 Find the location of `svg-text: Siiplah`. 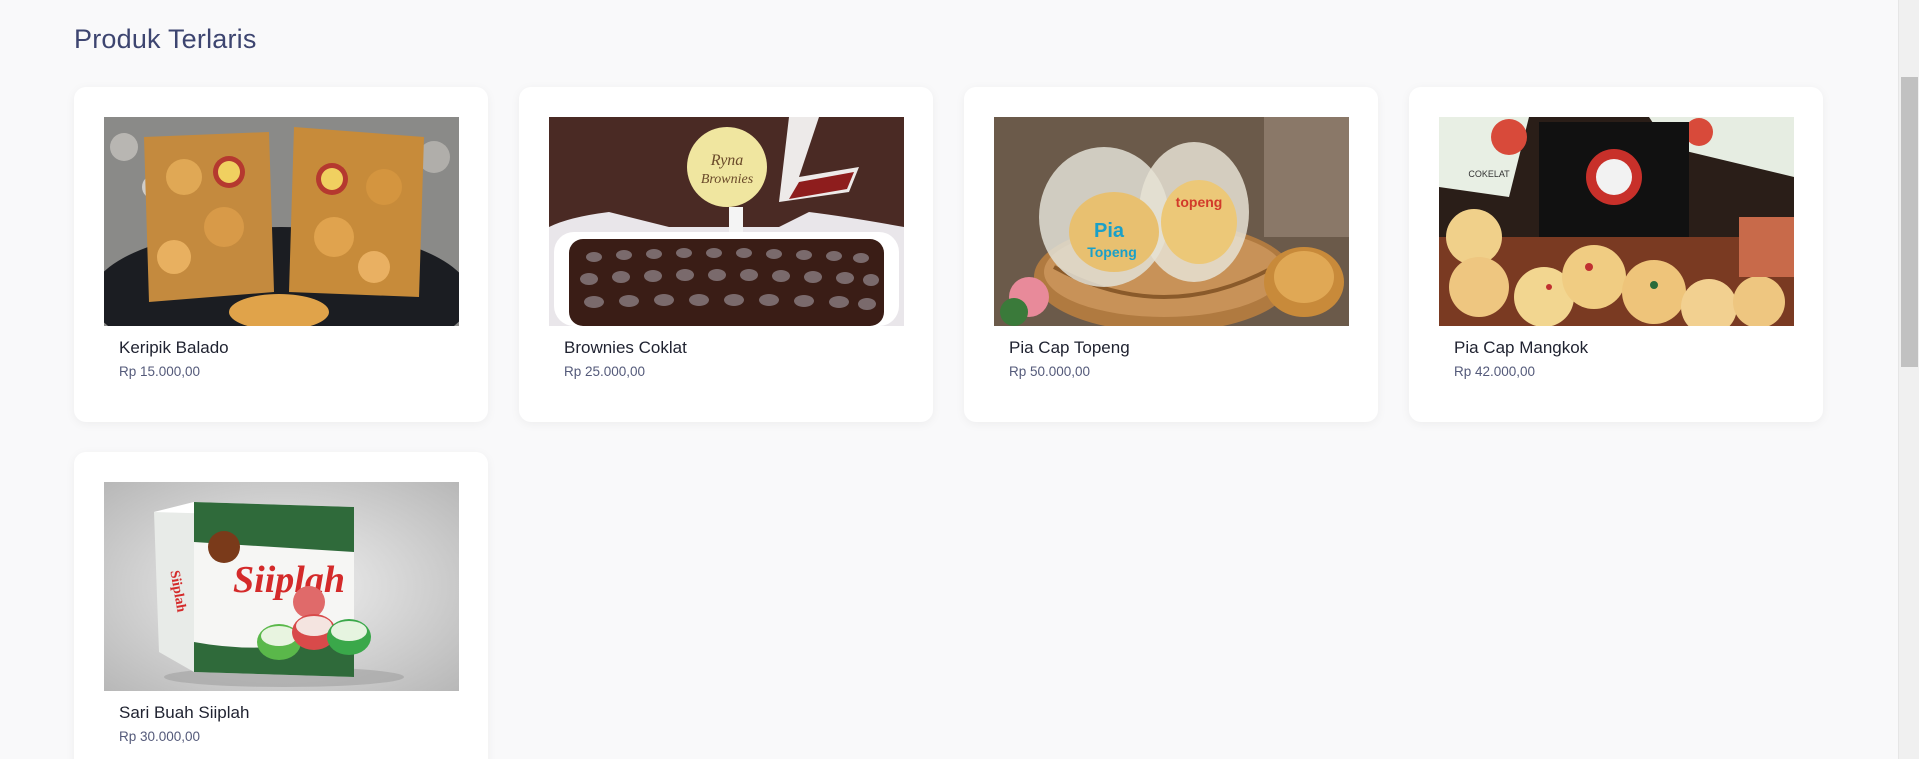

svg-text: Siiplah is located at coordinates (289, 580).